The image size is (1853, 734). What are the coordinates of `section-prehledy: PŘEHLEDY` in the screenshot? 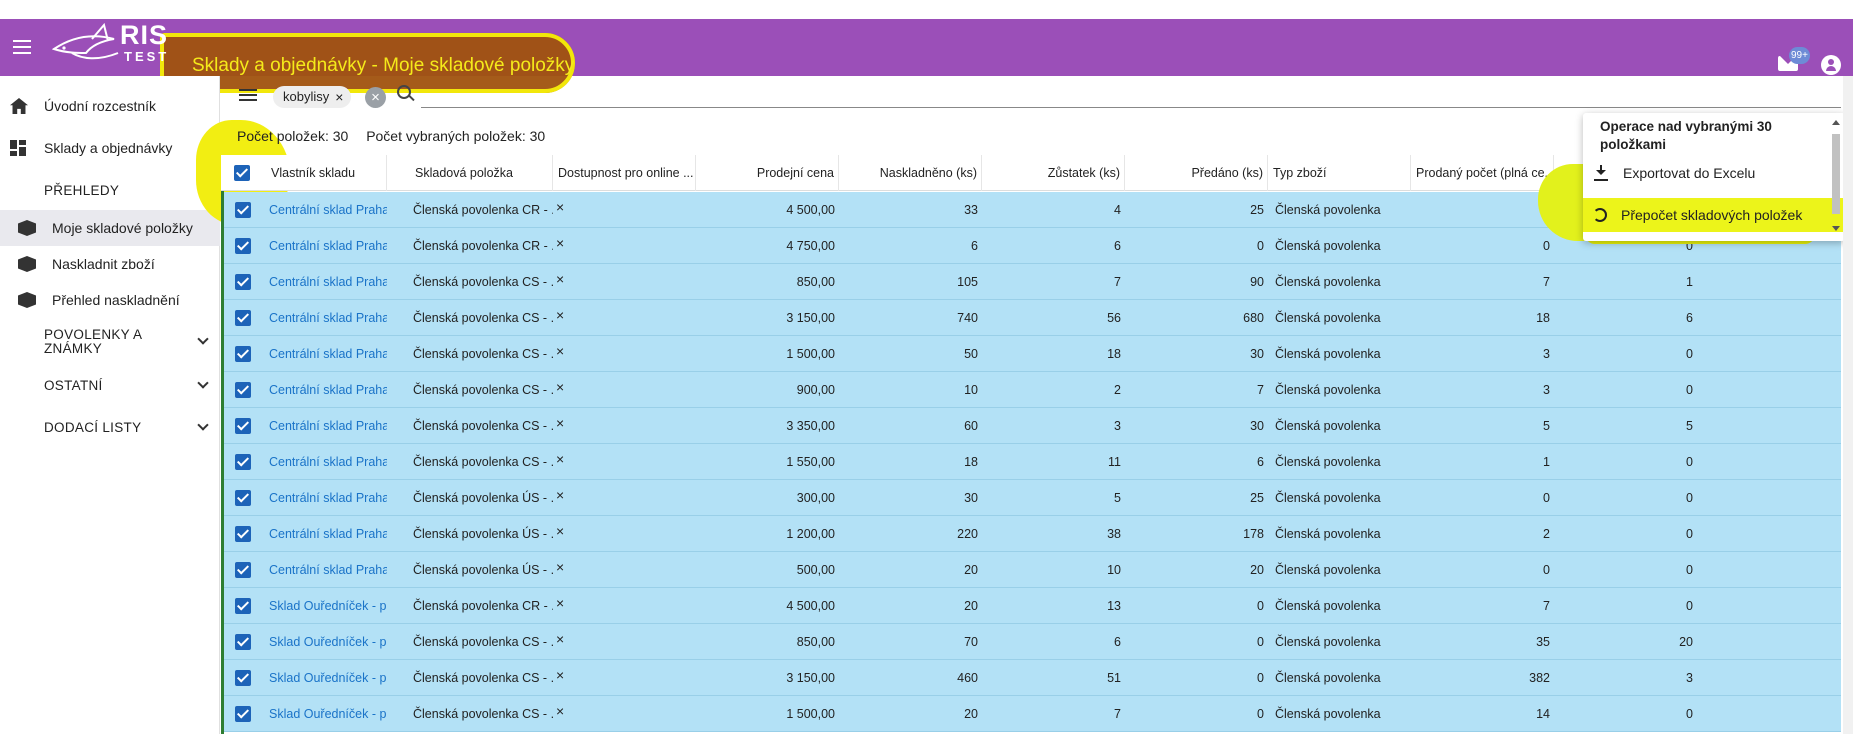 It's located at (129, 190).